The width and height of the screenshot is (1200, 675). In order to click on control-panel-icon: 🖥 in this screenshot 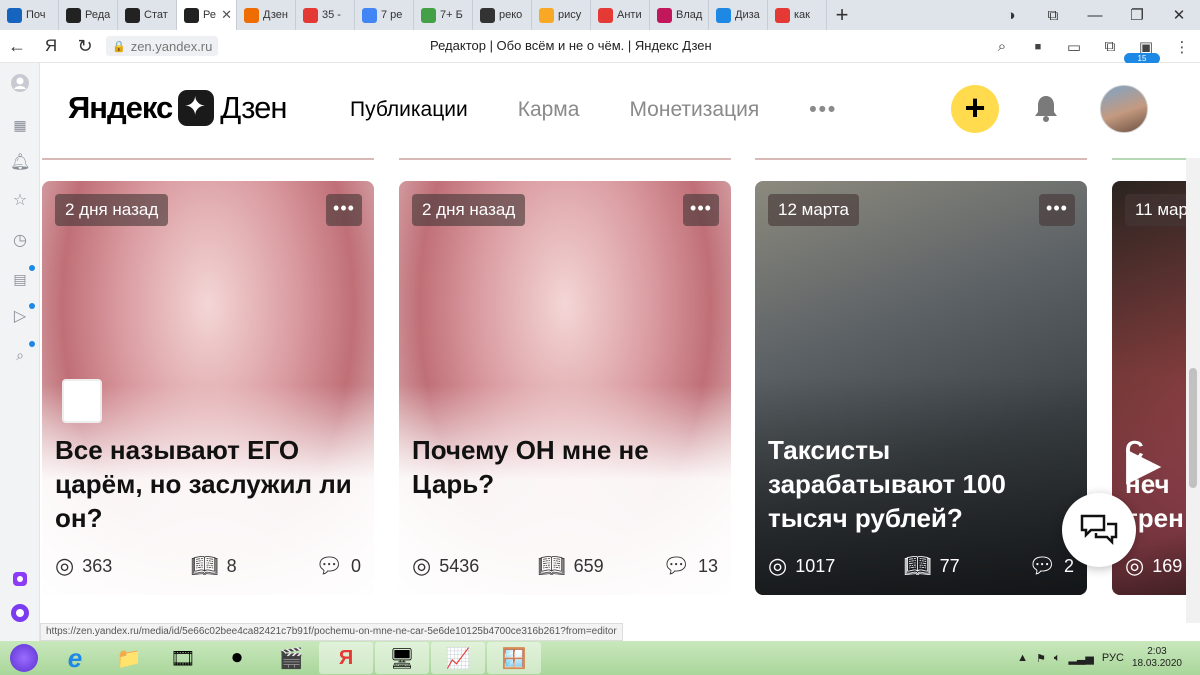, I will do `click(402, 658)`.